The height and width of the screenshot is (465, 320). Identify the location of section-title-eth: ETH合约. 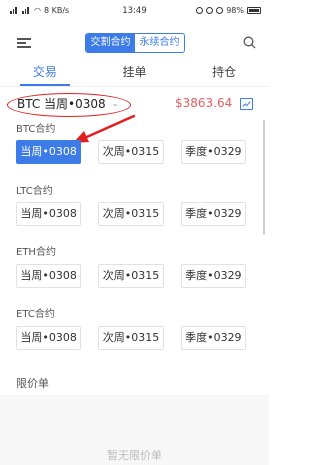
(36, 252).